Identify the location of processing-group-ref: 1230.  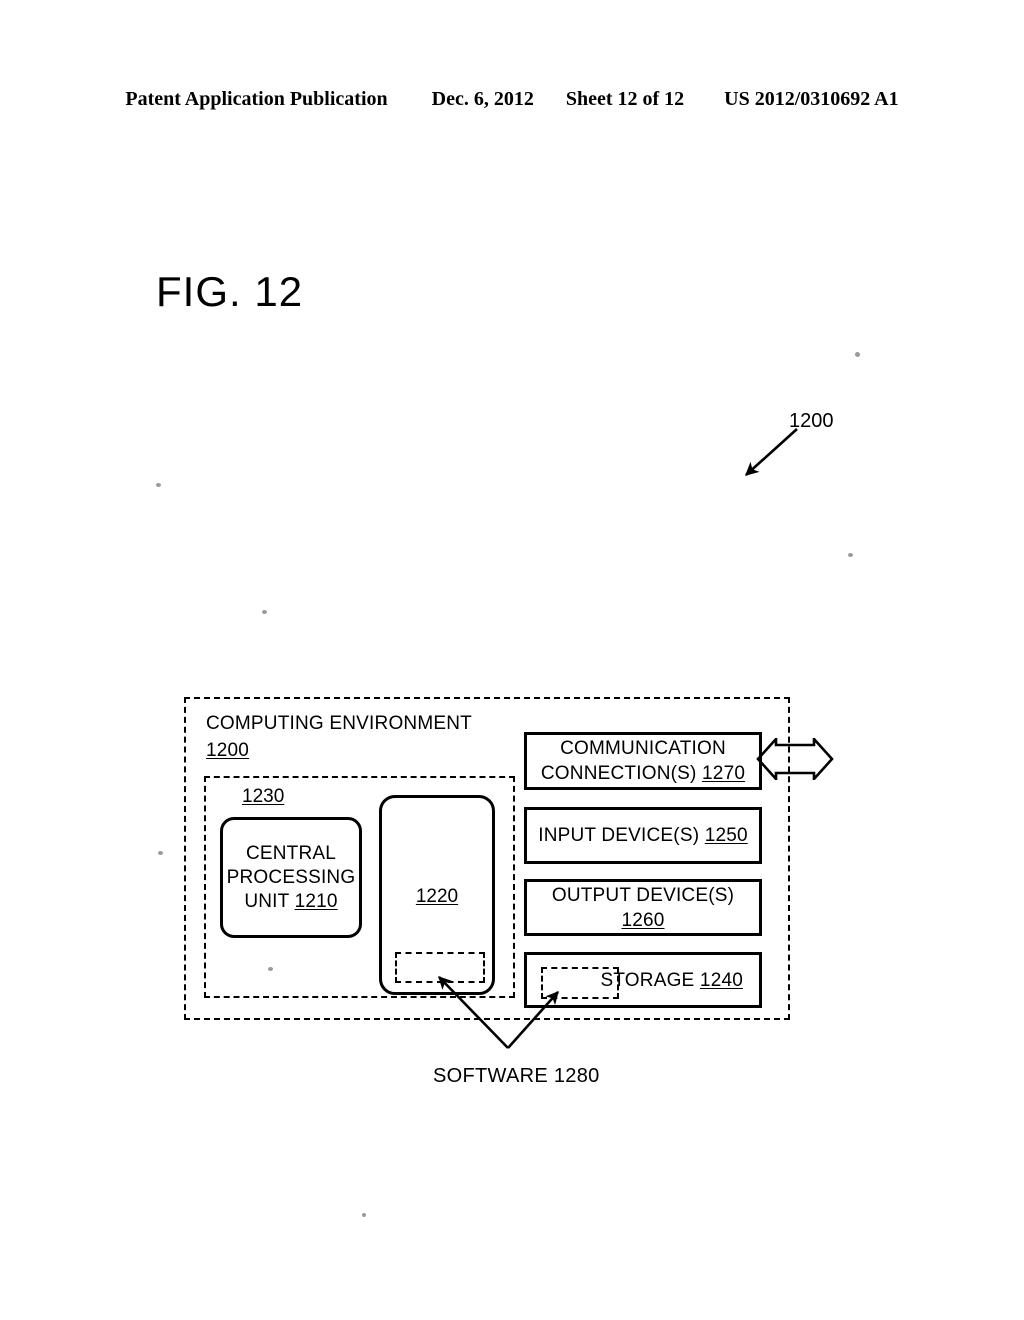
(263, 796).